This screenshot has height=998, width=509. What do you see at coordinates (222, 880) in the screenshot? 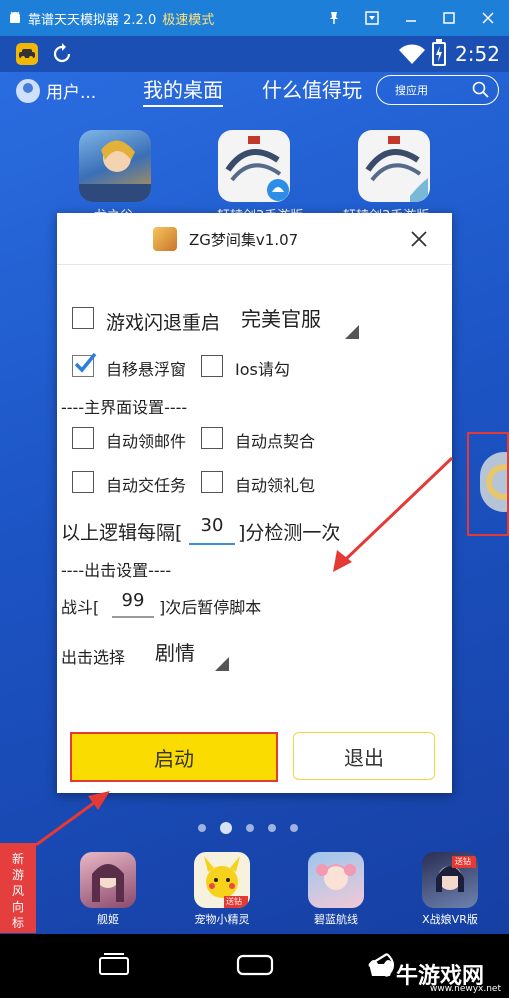
I see `dock-app-pet-elf: 送钻` at bounding box center [222, 880].